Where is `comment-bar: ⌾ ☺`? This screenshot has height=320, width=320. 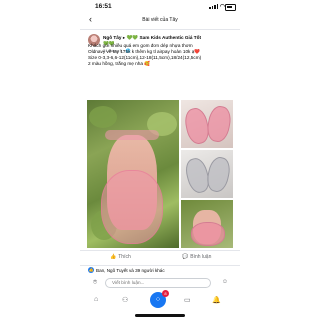 comment-bar: ⌾ ☺ is located at coordinates (160, 283).